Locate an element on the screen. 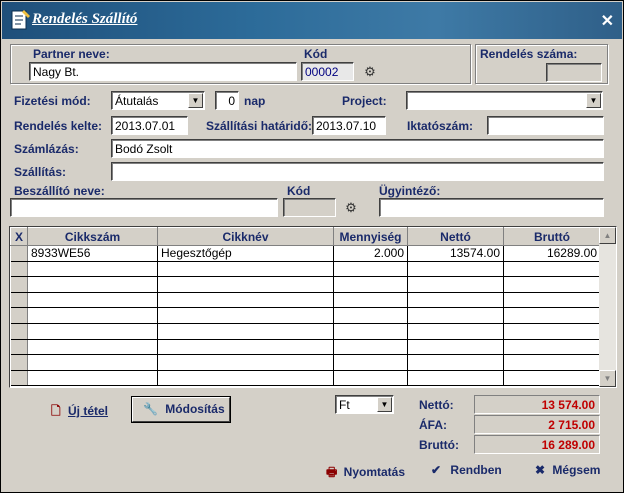  cancel-icon: ✖ is located at coordinates (540, 470).